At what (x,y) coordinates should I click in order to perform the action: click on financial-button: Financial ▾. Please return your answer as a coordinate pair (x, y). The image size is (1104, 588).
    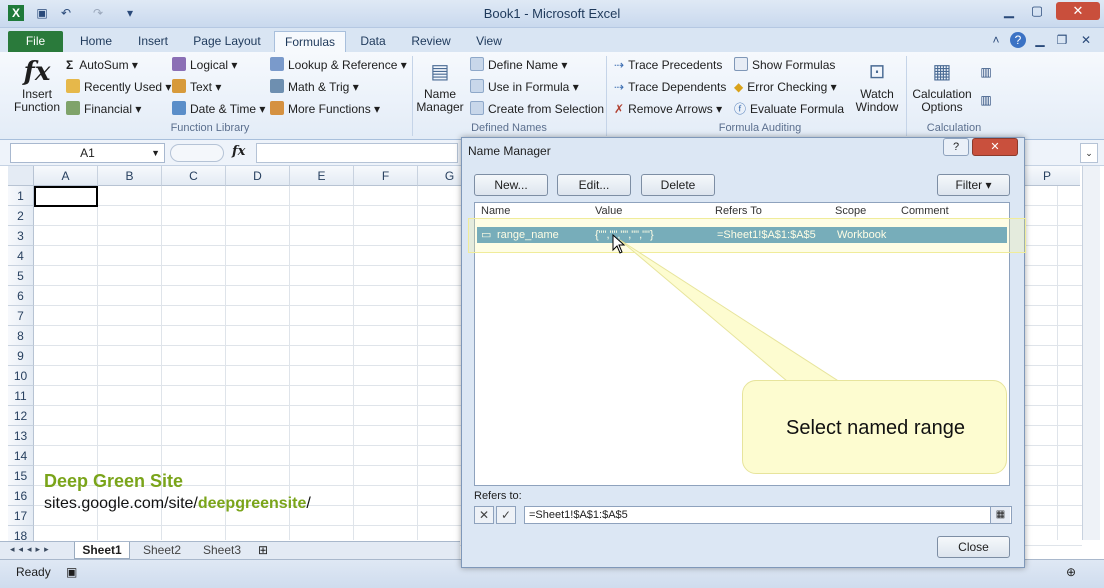
    Looking at the image, I should click on (103, 109).